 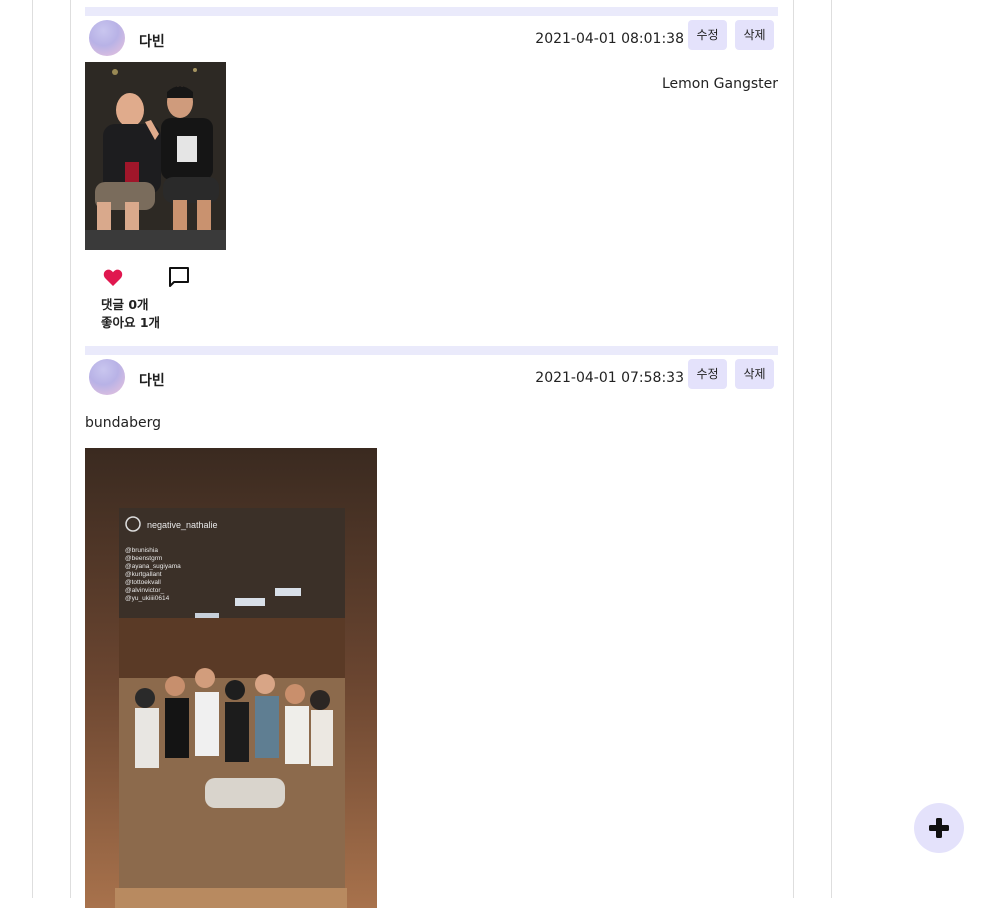 What do you see at coordinates (179, 277) in the screenshot?
I see `comment-icon` at bounding box center [179, 277].